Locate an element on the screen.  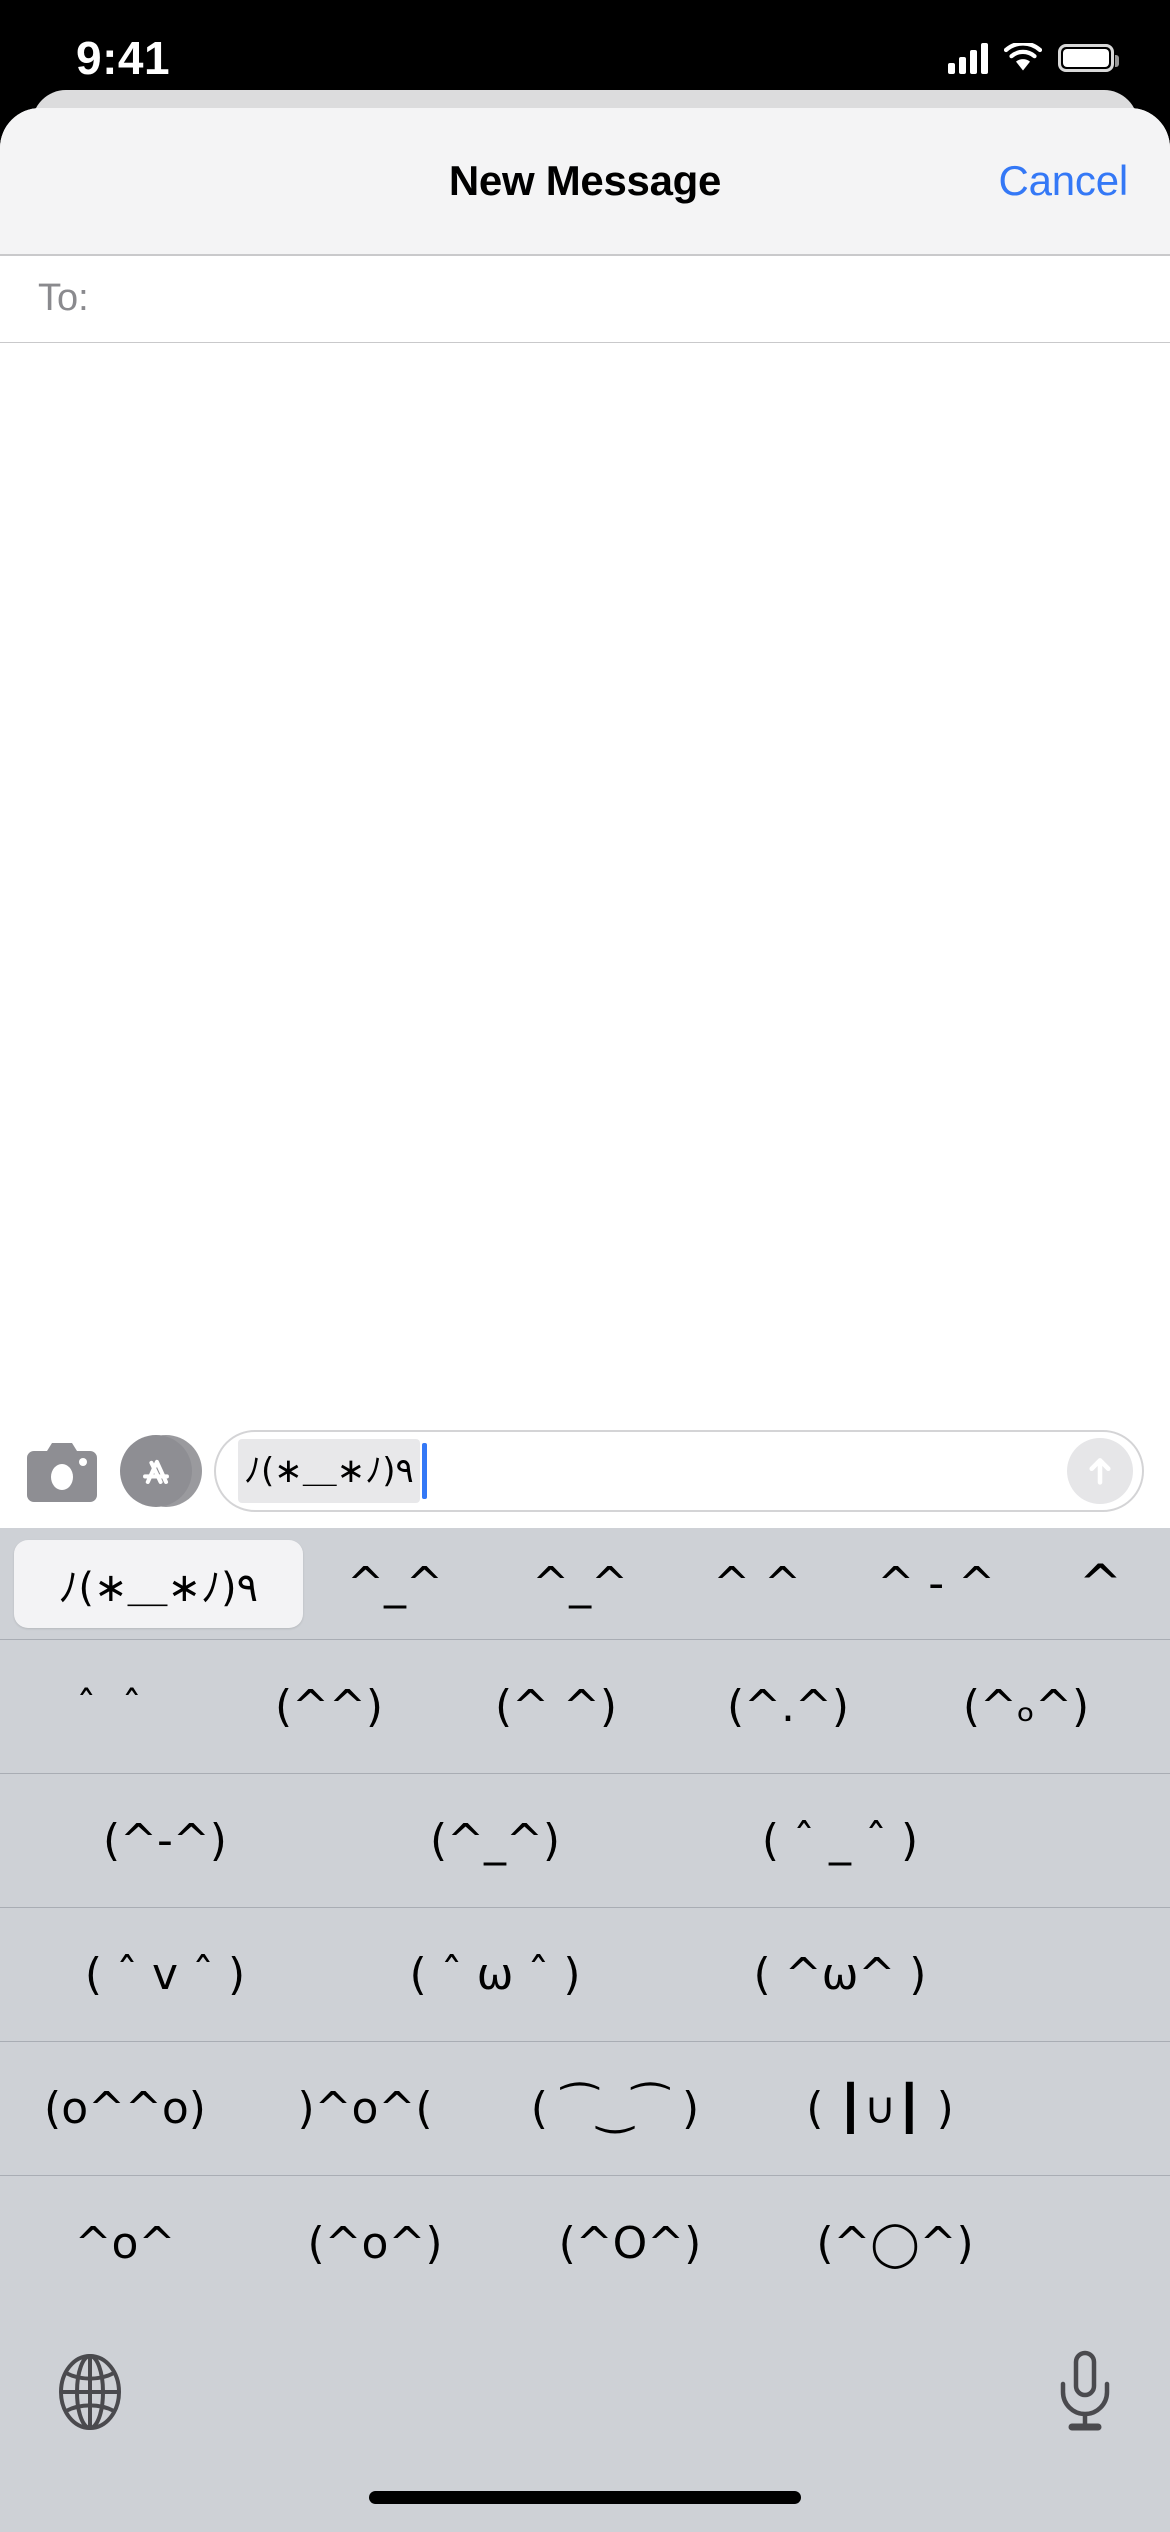
kaomoji-key-selected: ﾉ(∗＿∗ﾉ)٩ is located at coordinates (158, 1583).